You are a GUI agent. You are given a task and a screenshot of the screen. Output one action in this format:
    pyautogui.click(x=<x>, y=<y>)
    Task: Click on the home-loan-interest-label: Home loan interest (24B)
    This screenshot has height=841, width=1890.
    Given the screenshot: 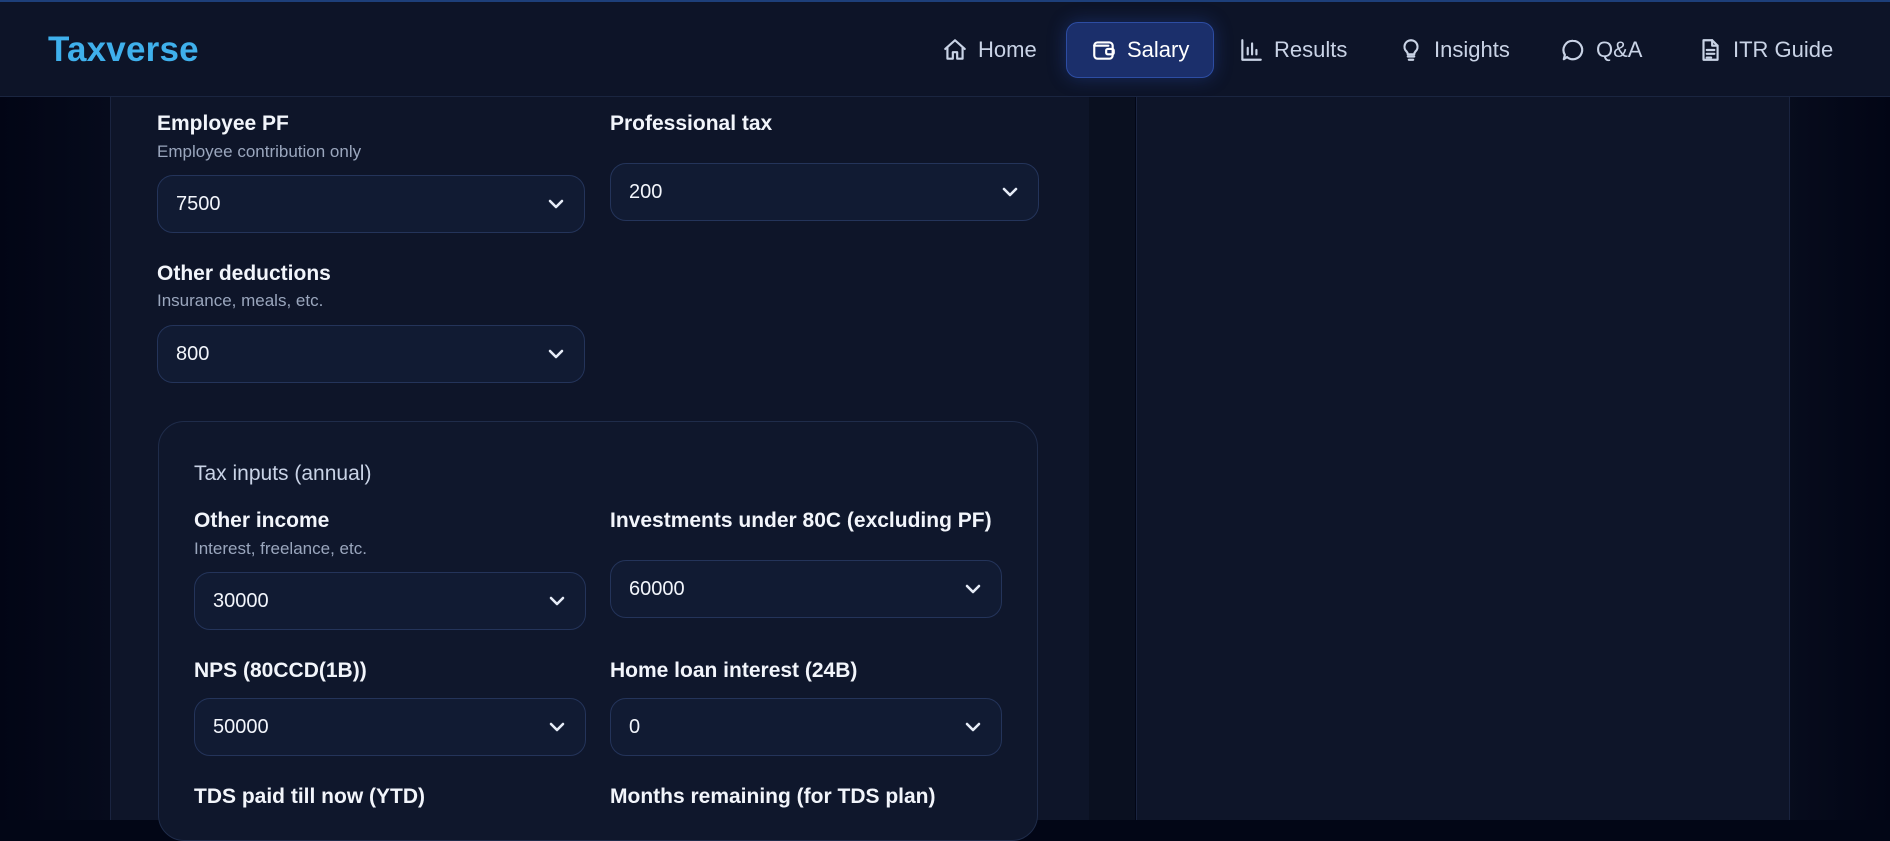 What is the action you would take?
    pyautogui.click(x=734, y=670)
    